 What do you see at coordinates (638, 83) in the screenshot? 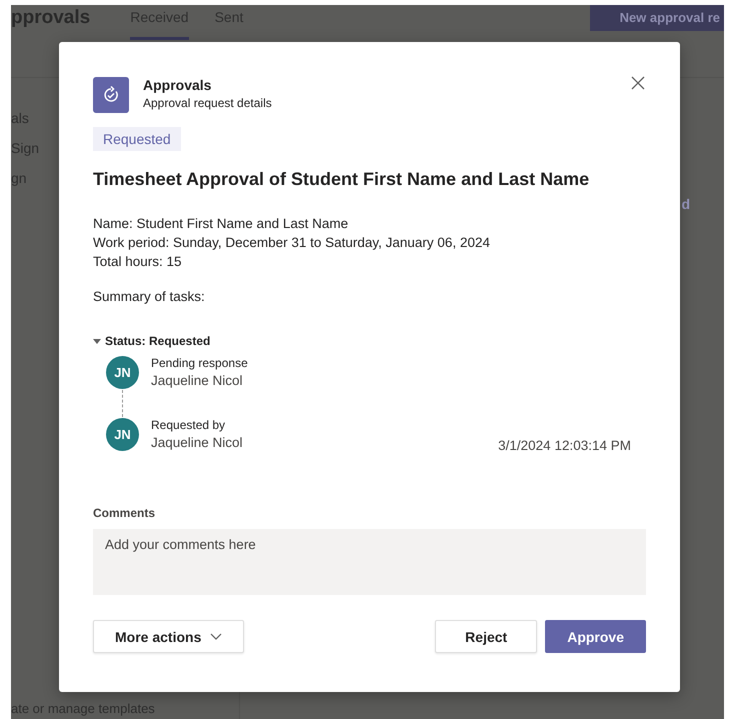
I see `close-icon` at bounding box center [638, 83].